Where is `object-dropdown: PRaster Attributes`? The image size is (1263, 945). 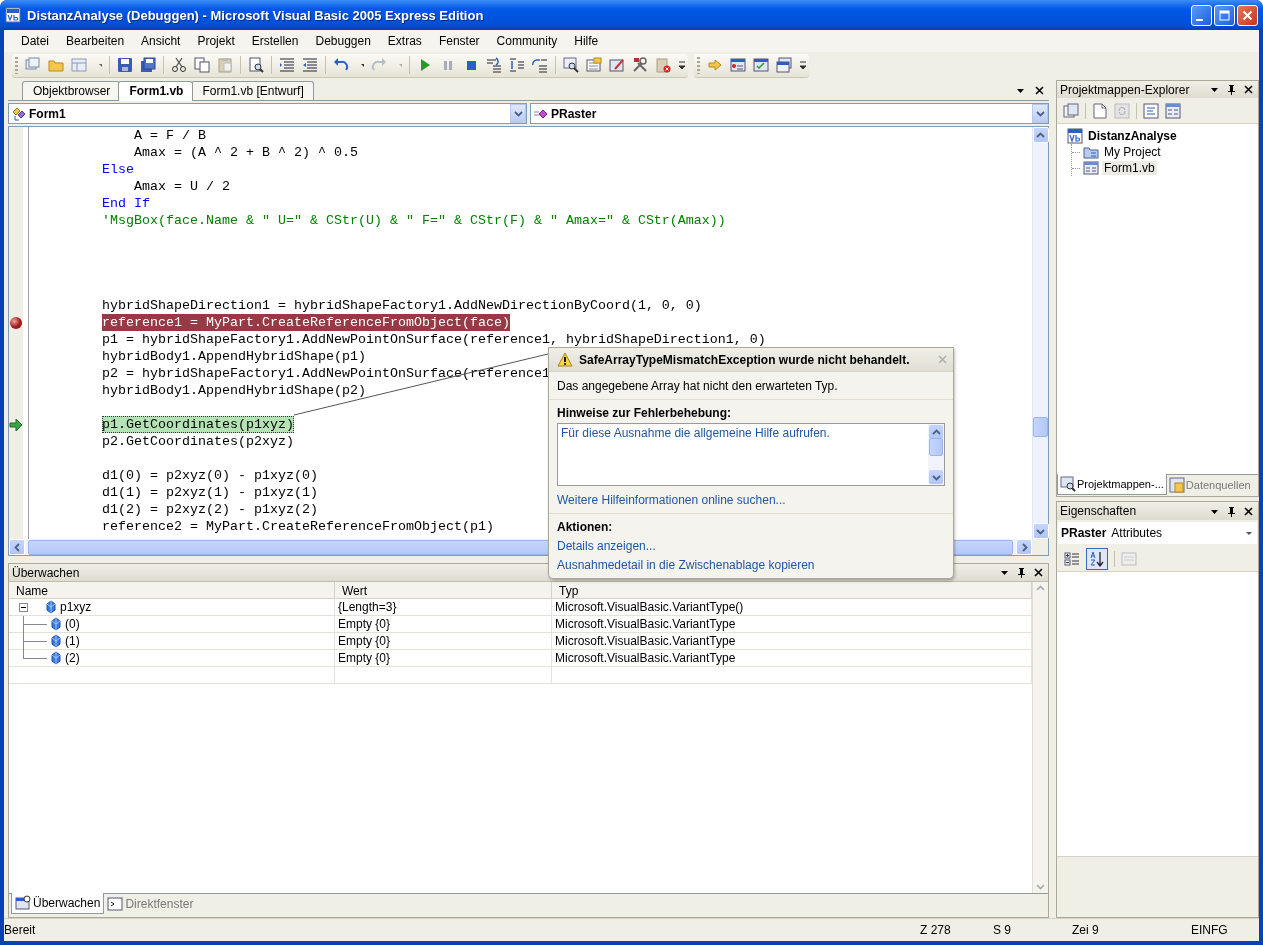
object-dropdown: PRaster Attributes is located at coordinates (1157, 533).